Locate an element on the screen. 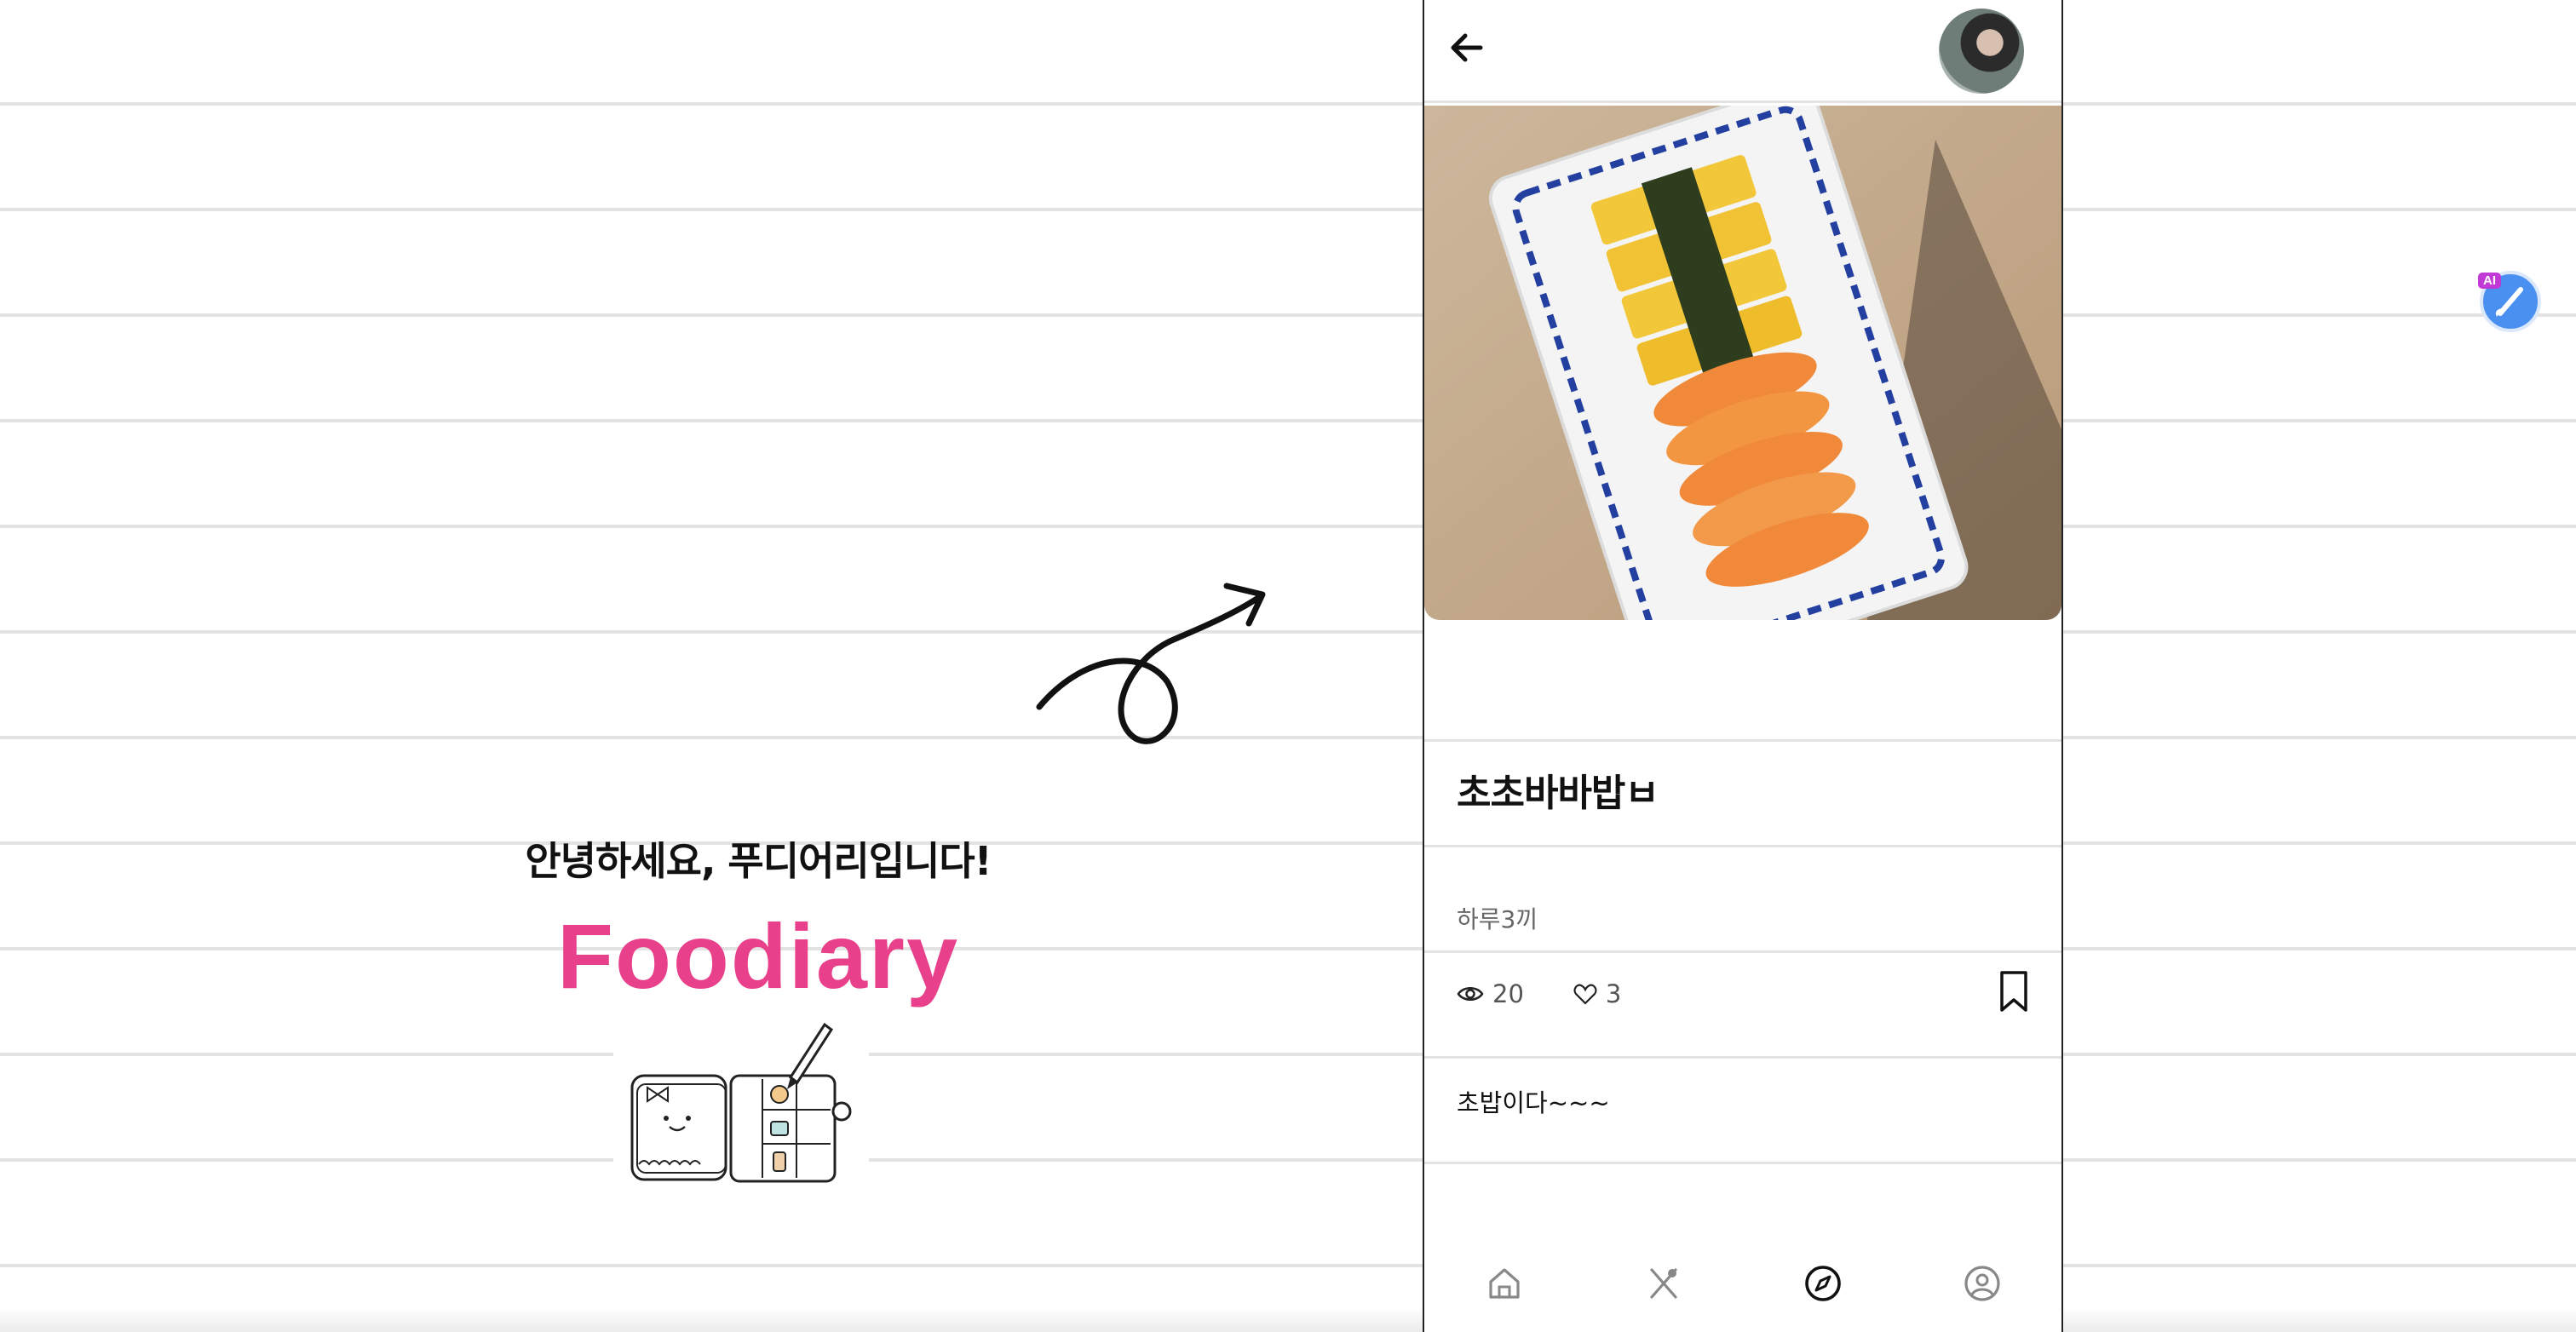 The image size is (2576, 1332). post-body: 초밥이다~~~ is located at coordinates (1534, 1102).